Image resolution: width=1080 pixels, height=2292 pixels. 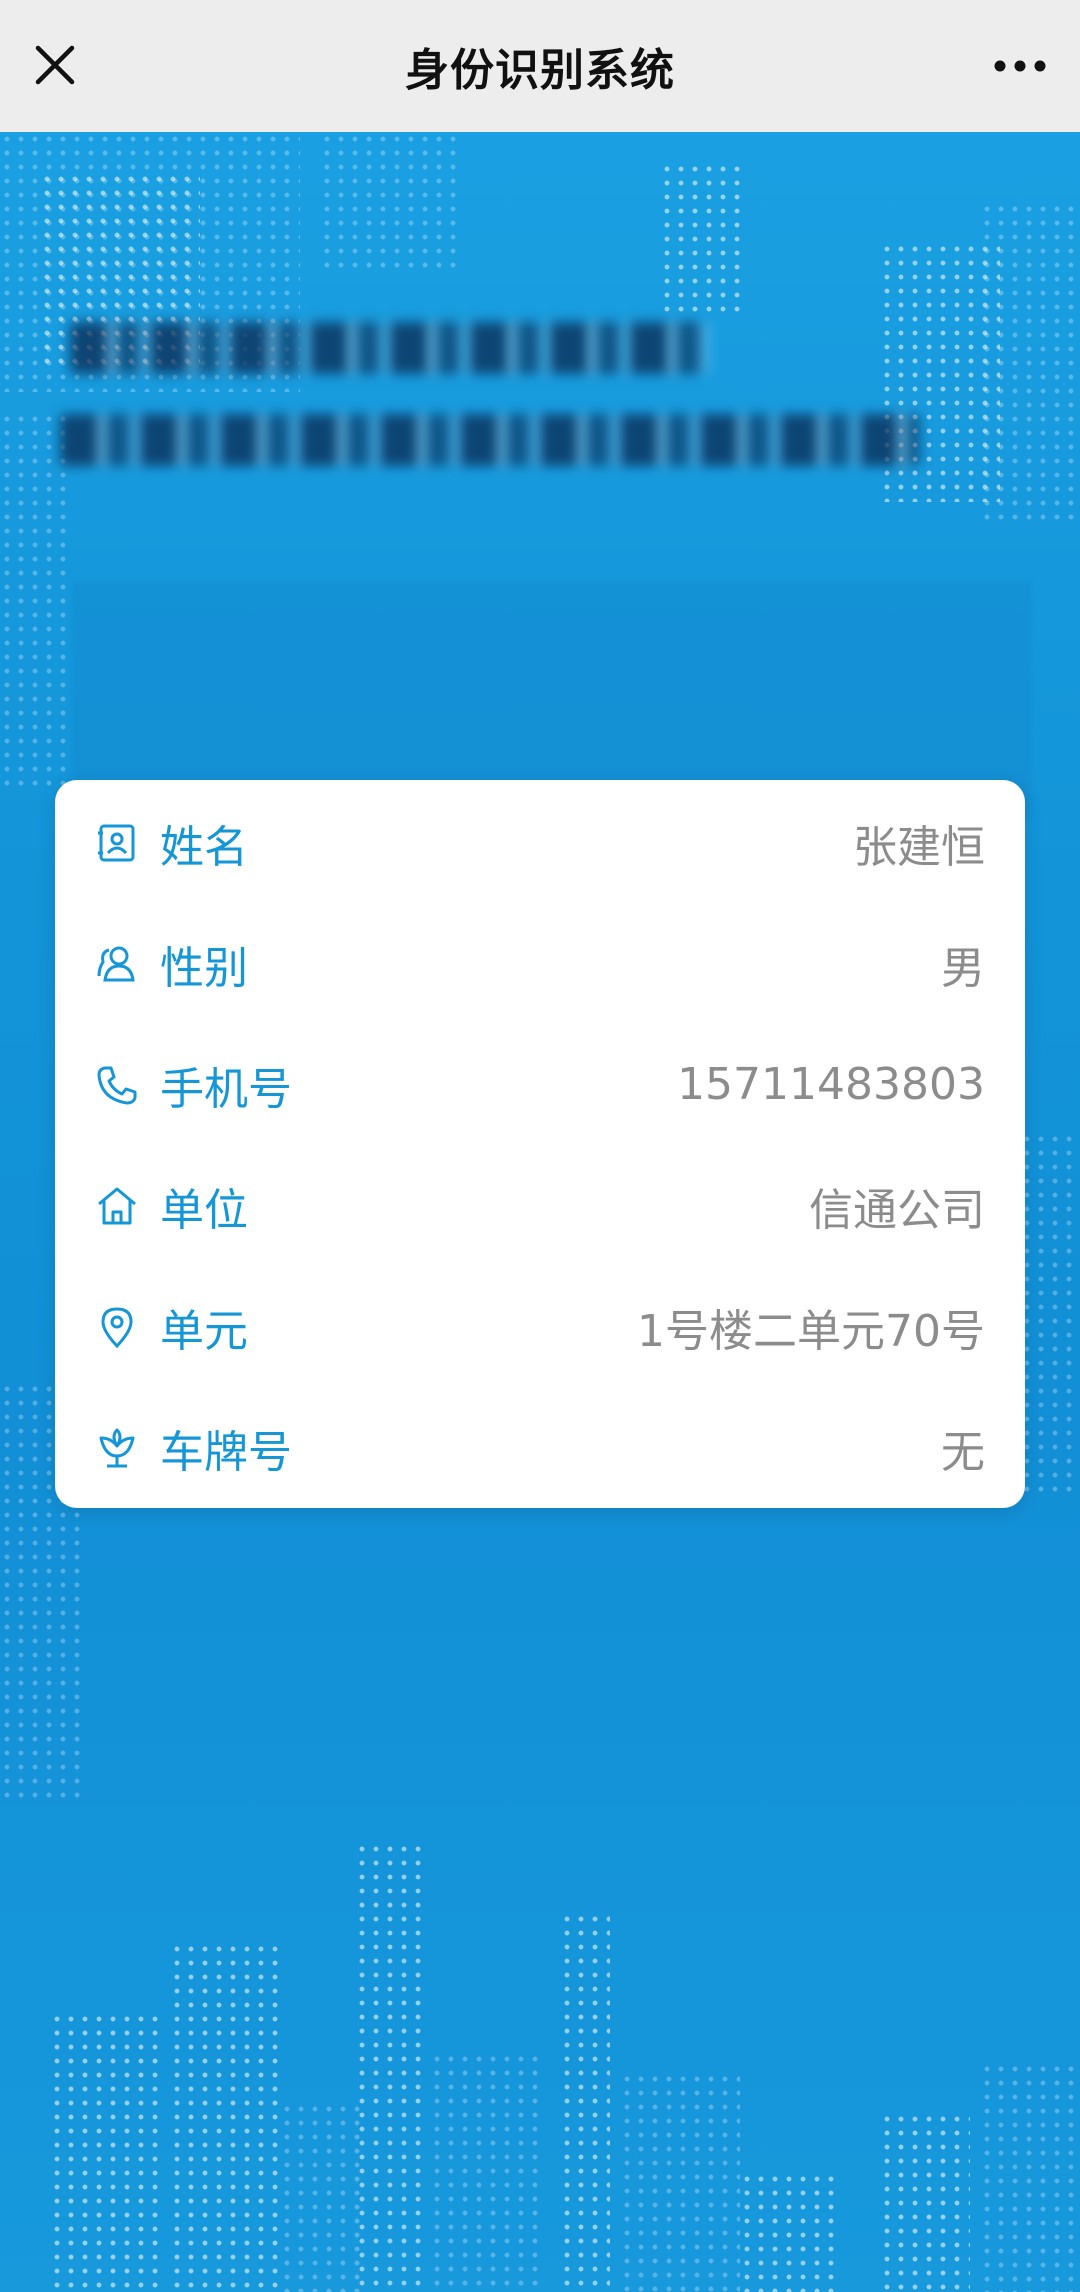 What do you see at coordinates (117, 843) in the screenshot?
I see `id-card-icon` at bounding box center [117, 843].